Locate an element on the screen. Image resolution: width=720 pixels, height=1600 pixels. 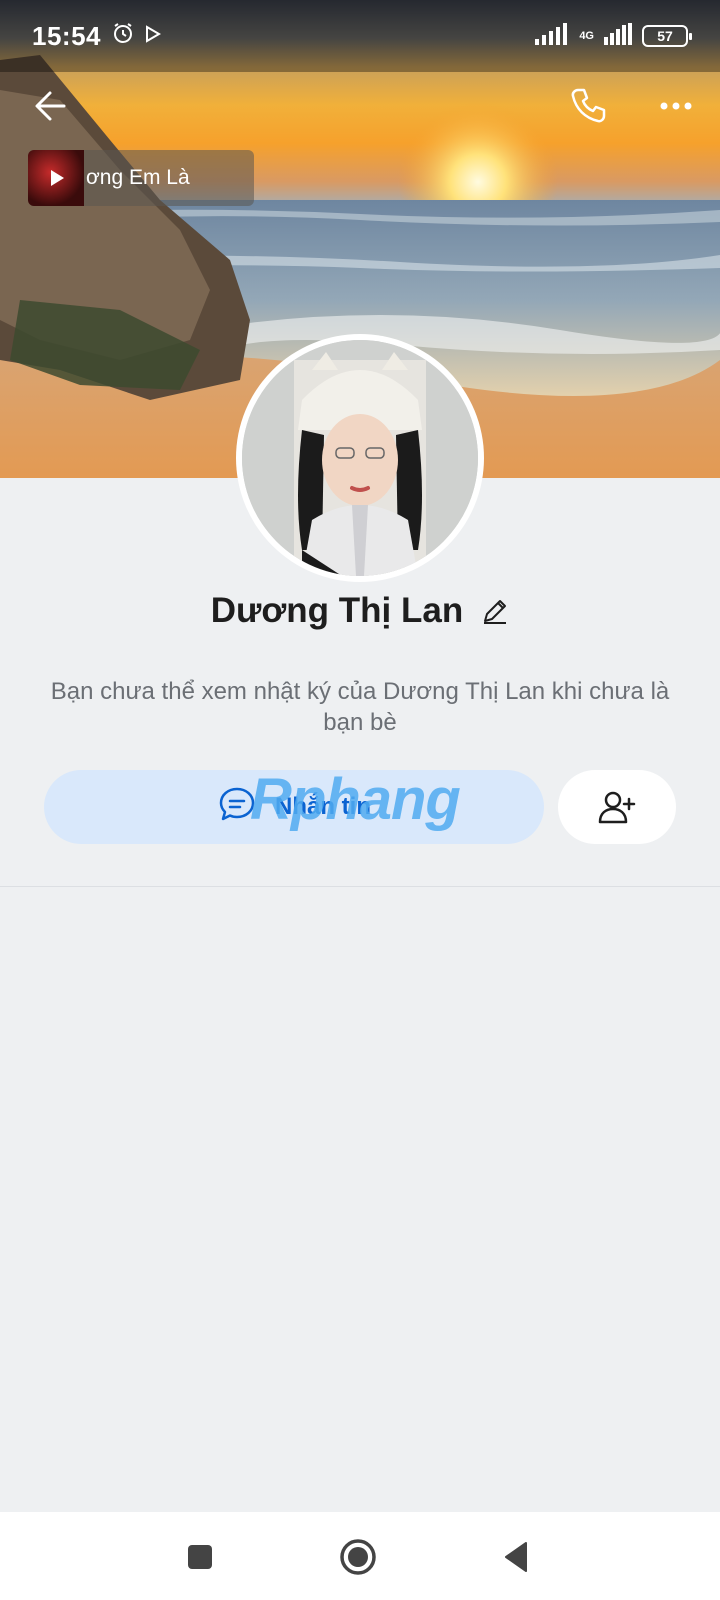
section-divider is located at coordinates (360, 886).